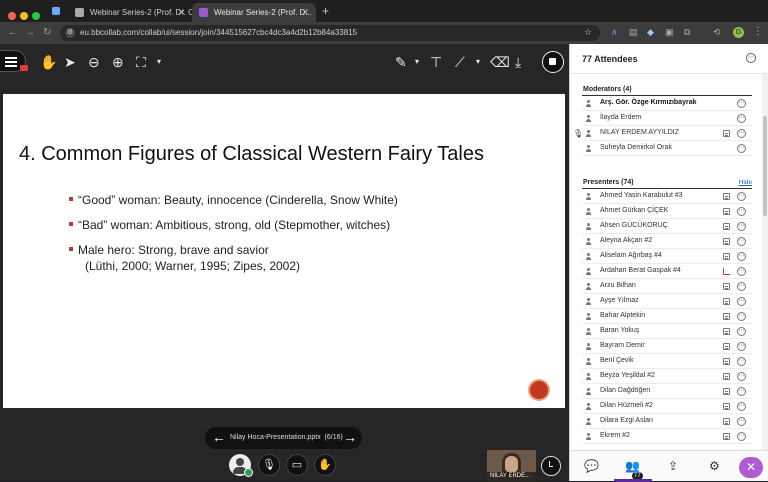 Image resolution: width=768 pixels, height=482 pixels. What do you see at coordinates (12, 16) in the screenshot?
I see `close-window-button` at bounding box center [12, 16].